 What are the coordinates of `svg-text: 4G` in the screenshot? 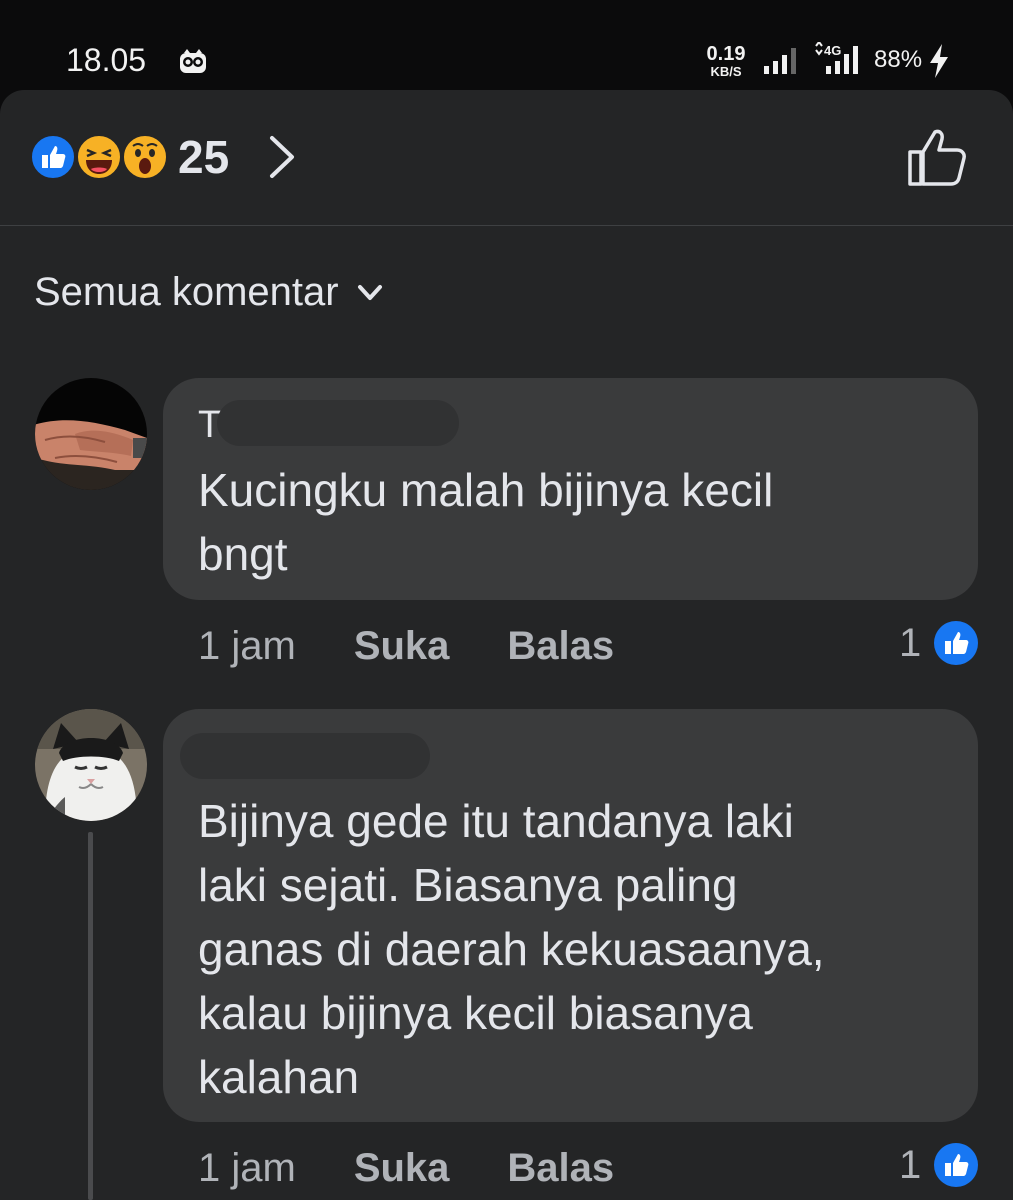 It's located at (832, 50).